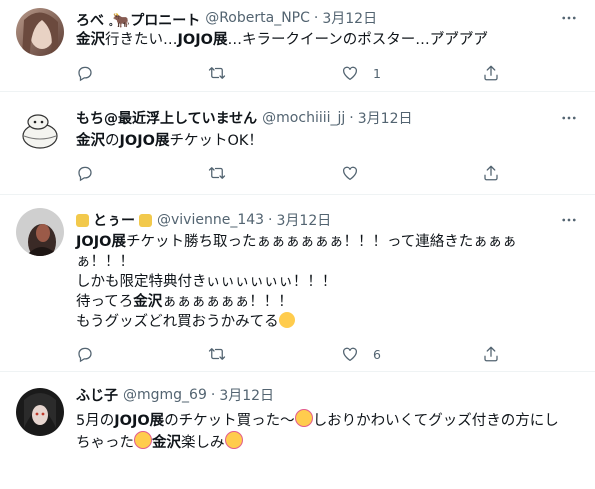 Image resolution: width=595 pixels, height=489 pixels. I want to click on like-button, so click(357, 173).